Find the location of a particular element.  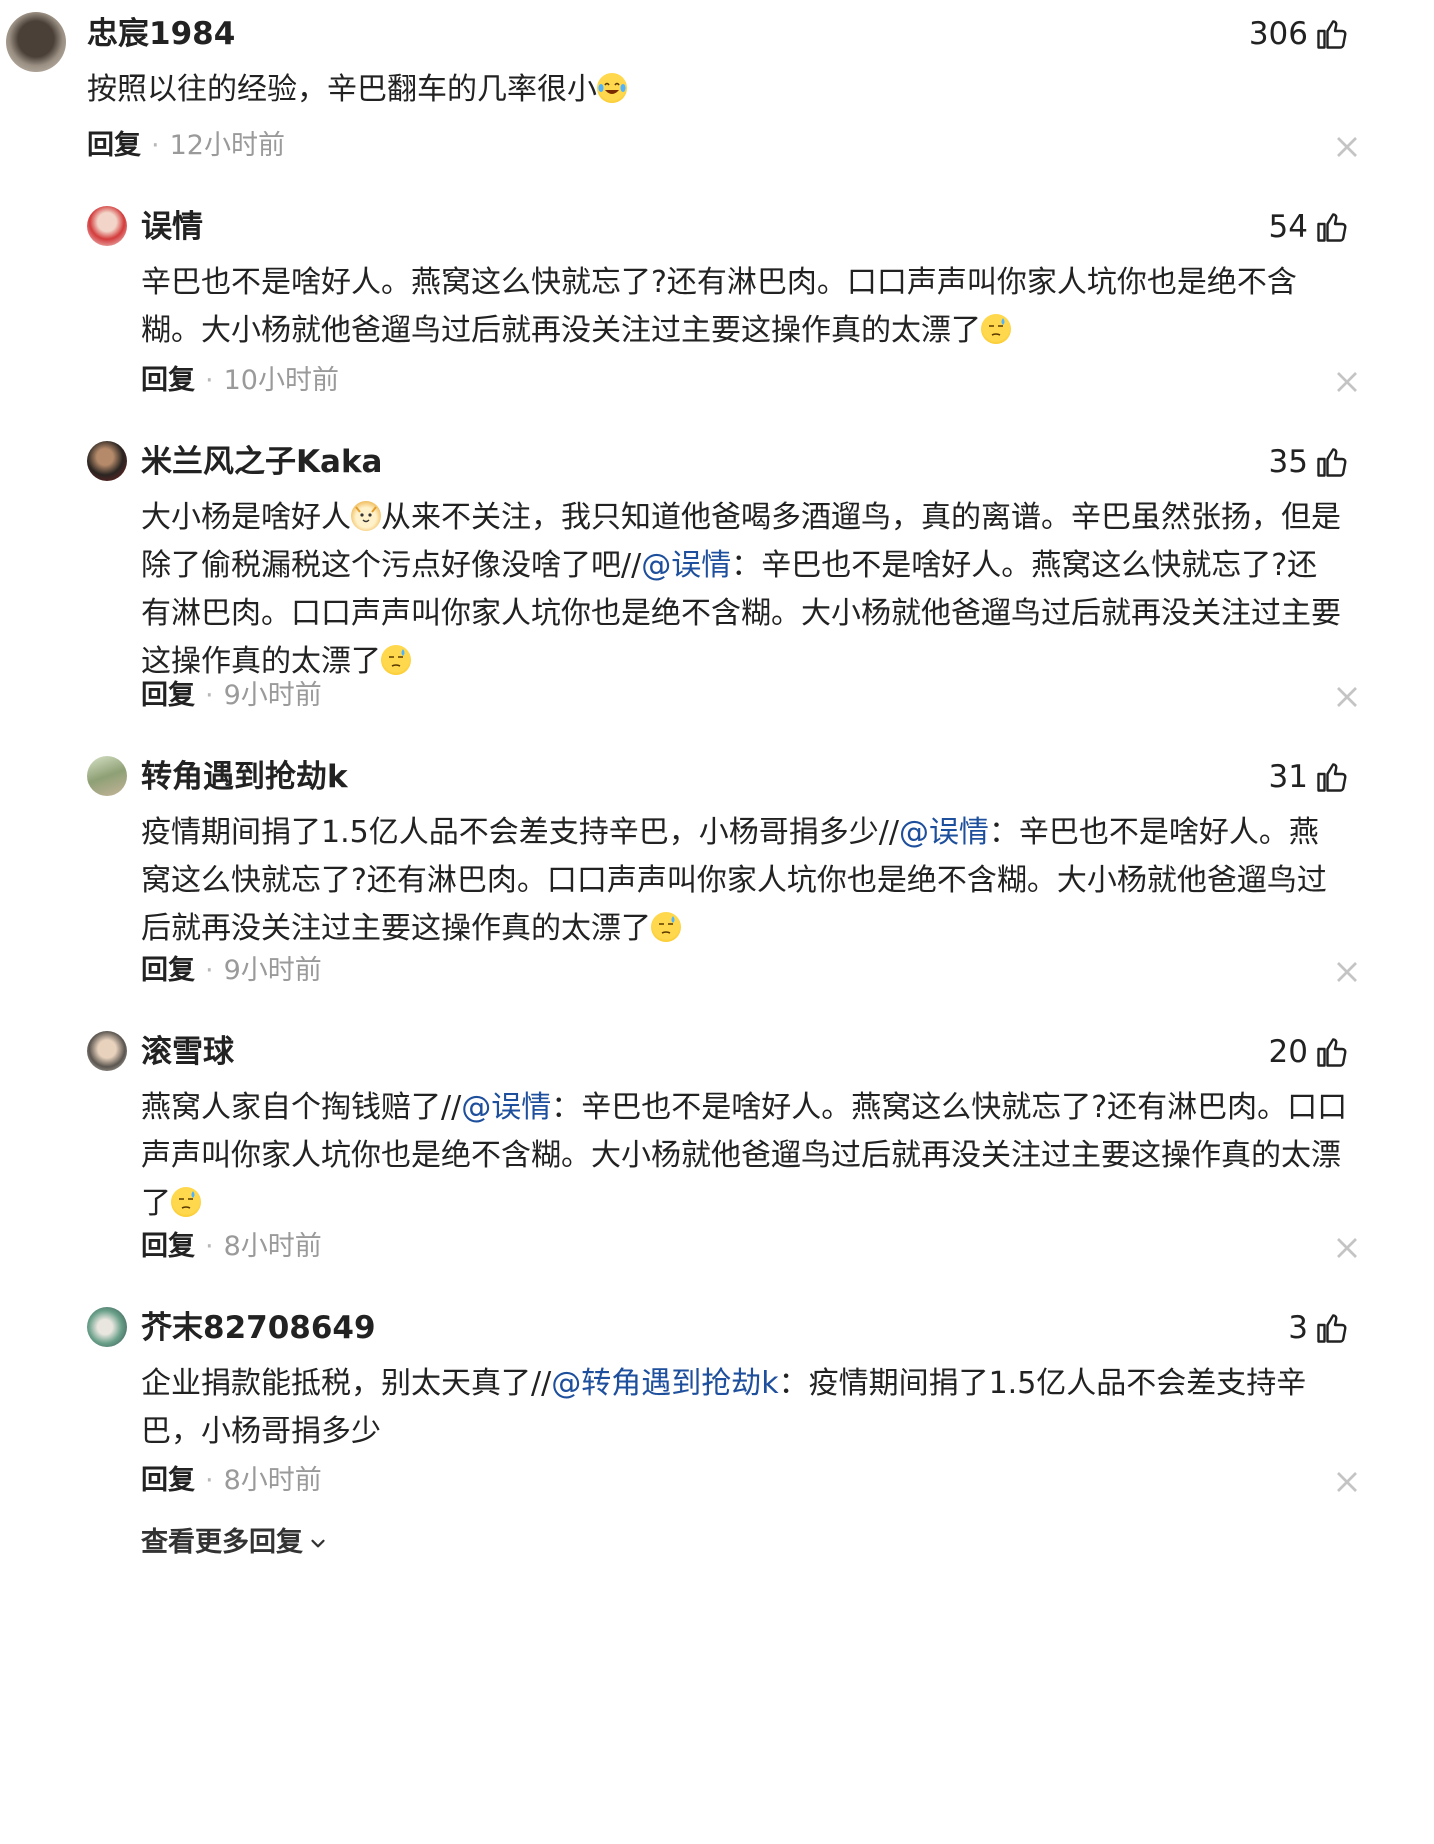

timestamp: 12小时前 is located at coordinates (227, 145).